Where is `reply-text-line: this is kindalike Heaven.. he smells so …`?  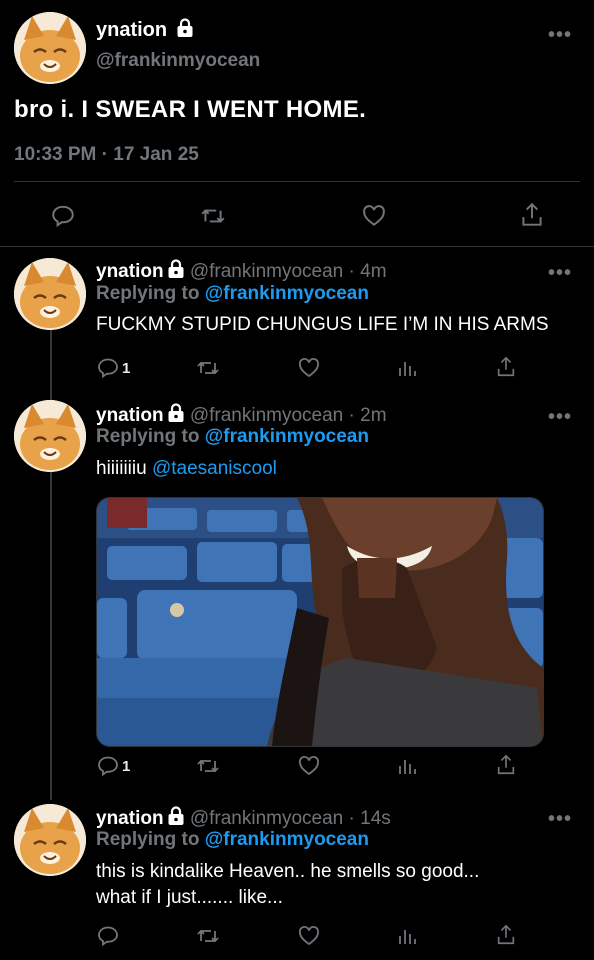
reply-text-line: this is kindalike Heaven.. he smells so … is located at coordinates (288, 871).